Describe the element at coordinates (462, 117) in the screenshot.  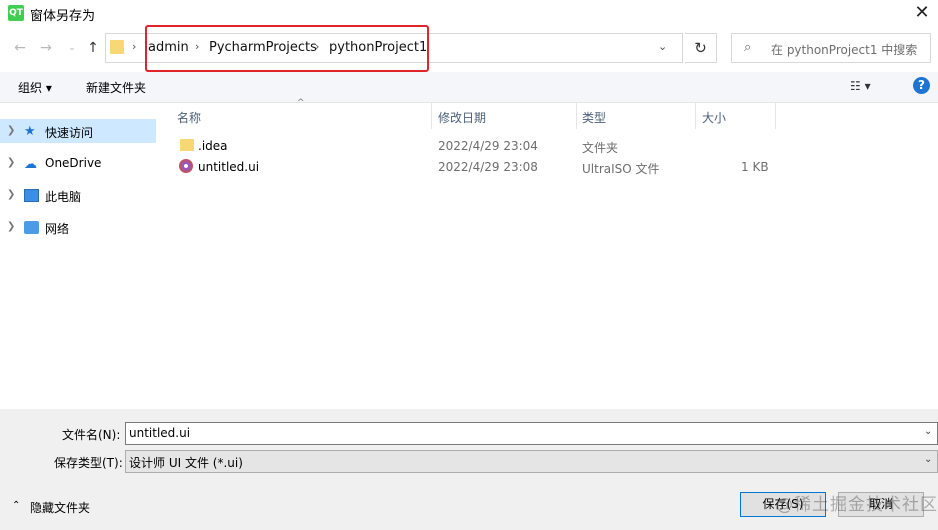
I see `column-header-date: 修改日期` at that location.